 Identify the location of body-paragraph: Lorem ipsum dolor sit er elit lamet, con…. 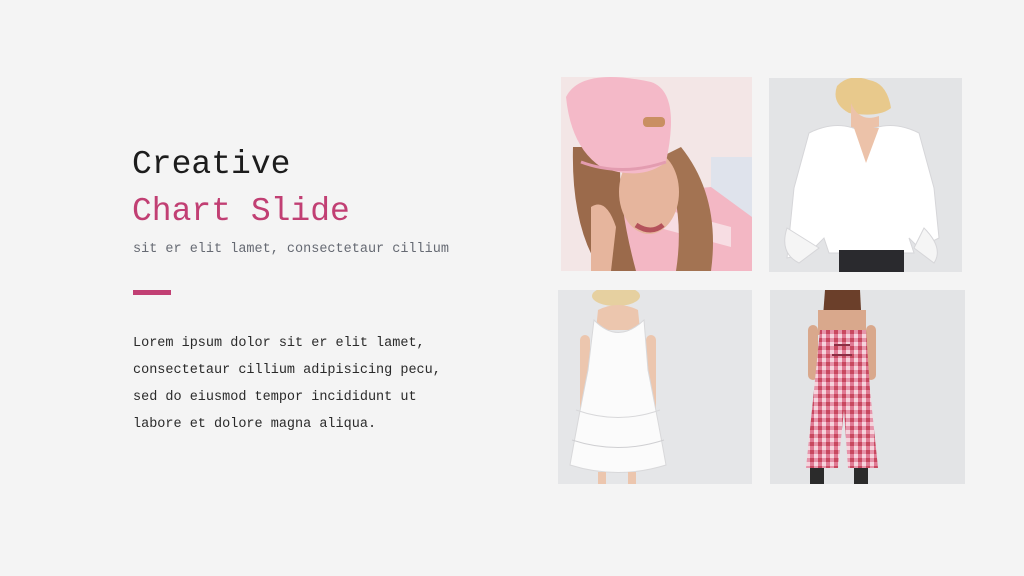
(287, 384).